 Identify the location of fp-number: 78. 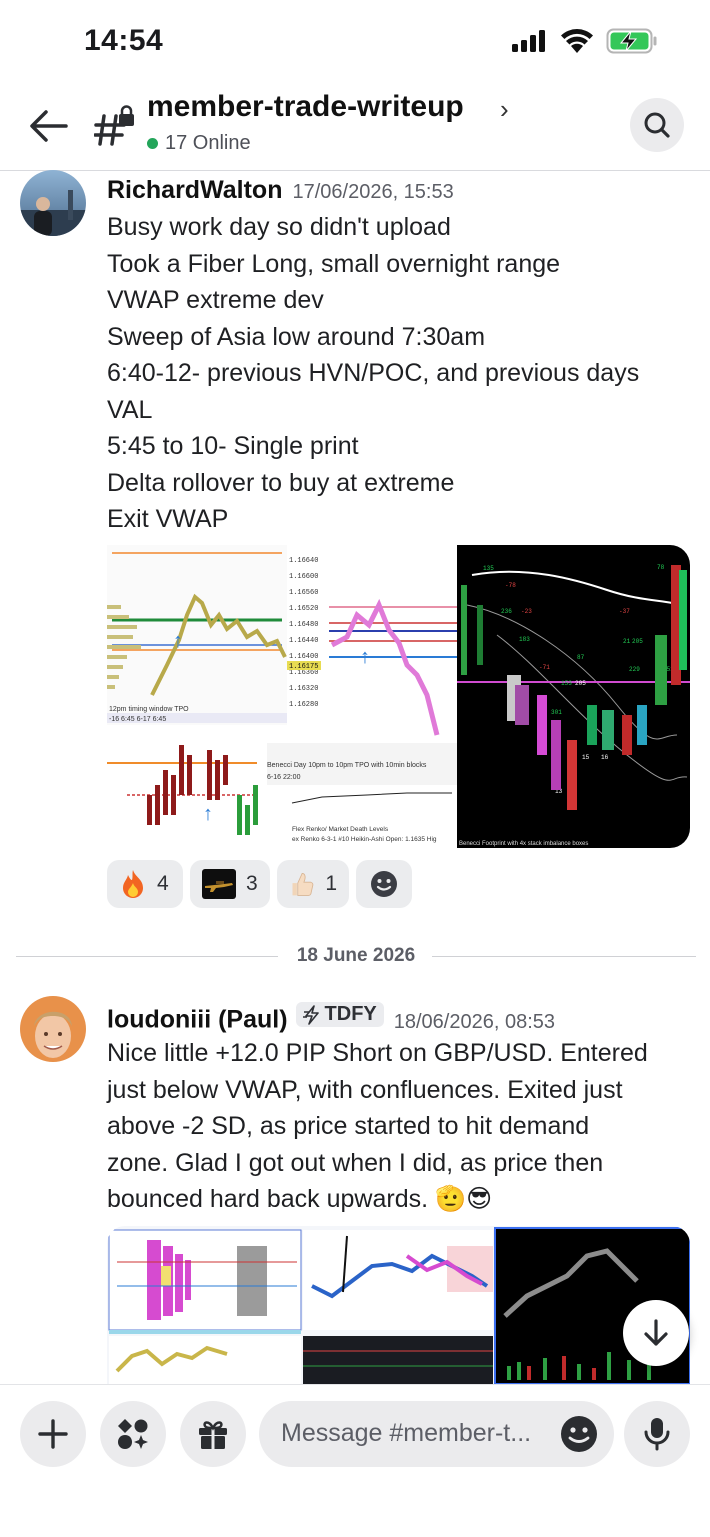
(661, 567).